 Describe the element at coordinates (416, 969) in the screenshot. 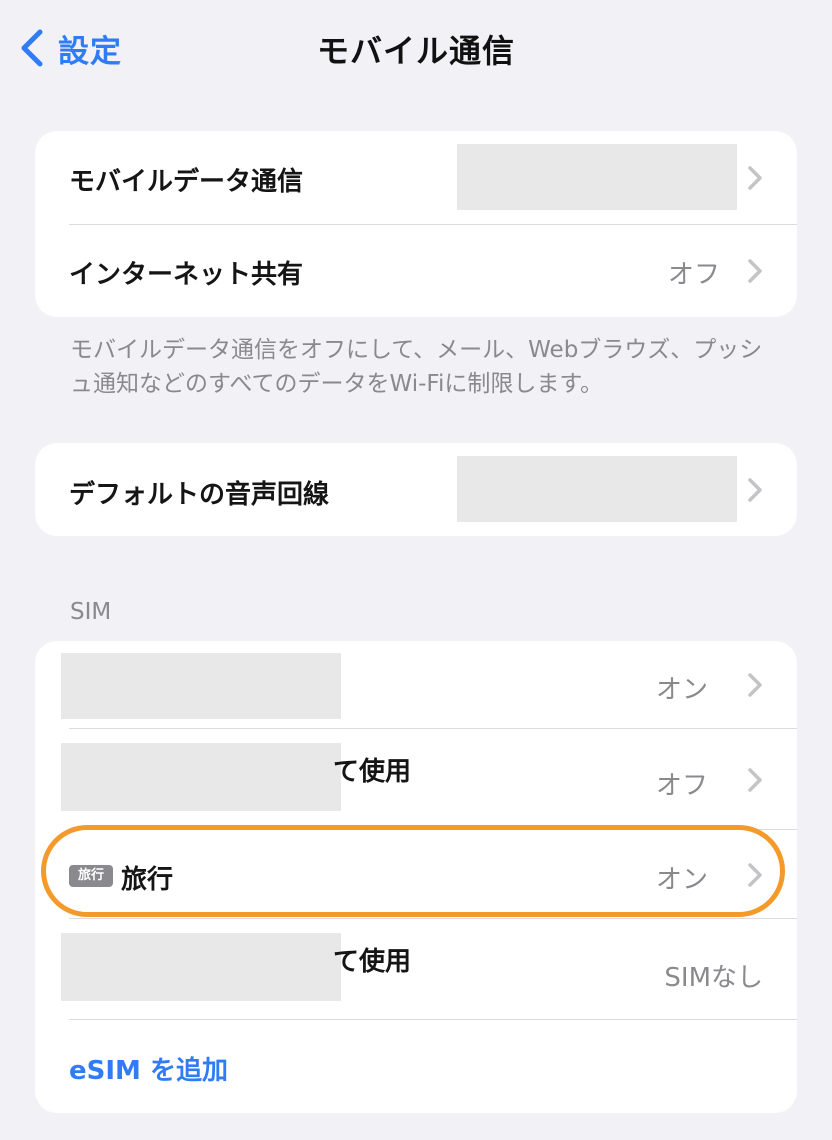

I see `row-sim-4: て使用 SIMなし` at that location.